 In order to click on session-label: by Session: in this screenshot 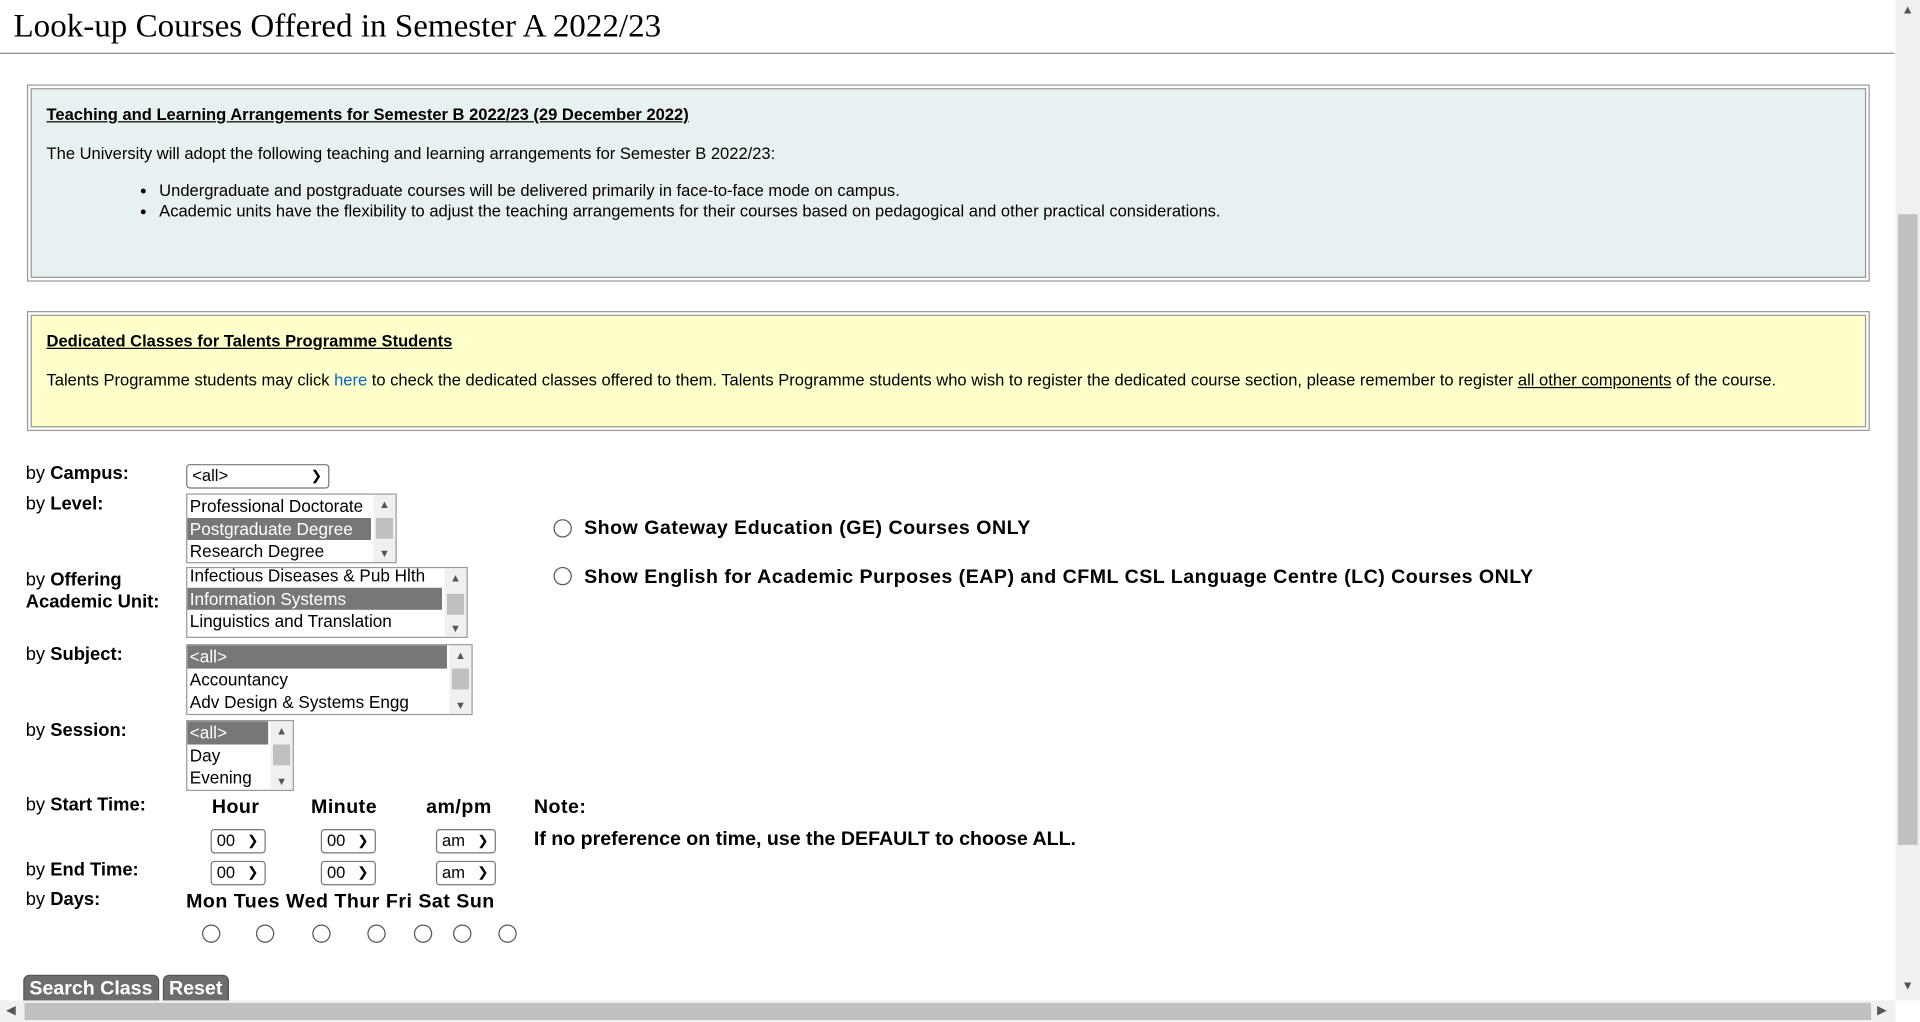, I will do `click(76, 730)`.